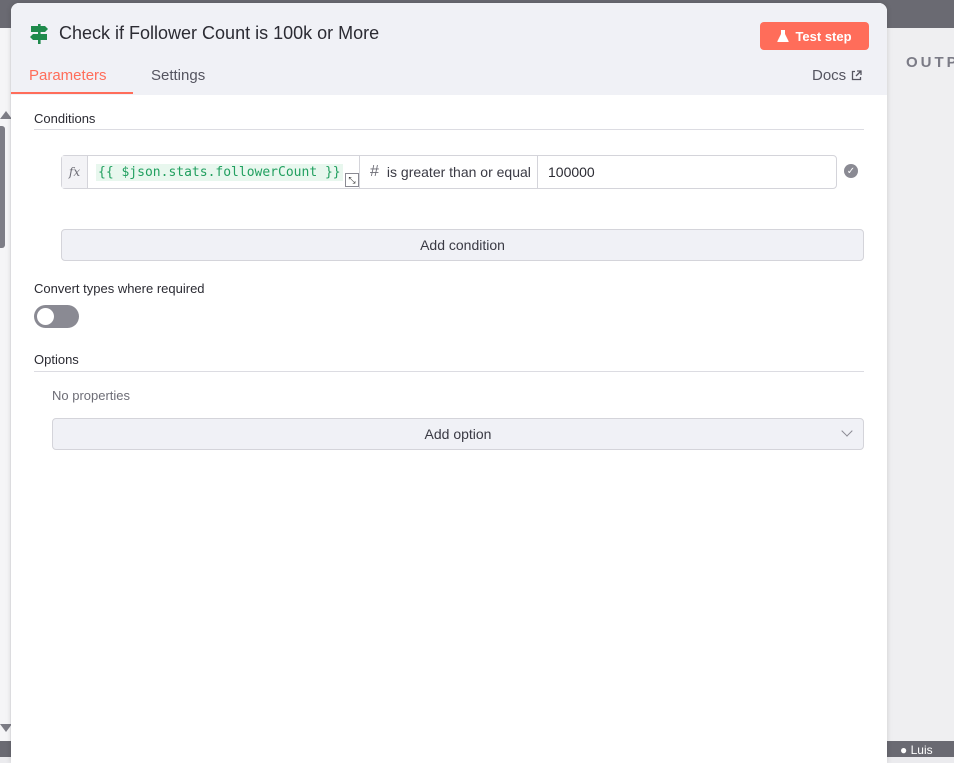 The height and width of the screenshot is (763, 954). Describe the element at coordinates (921, 750) in the screenshot. I see `user-name: Luis` at that location.